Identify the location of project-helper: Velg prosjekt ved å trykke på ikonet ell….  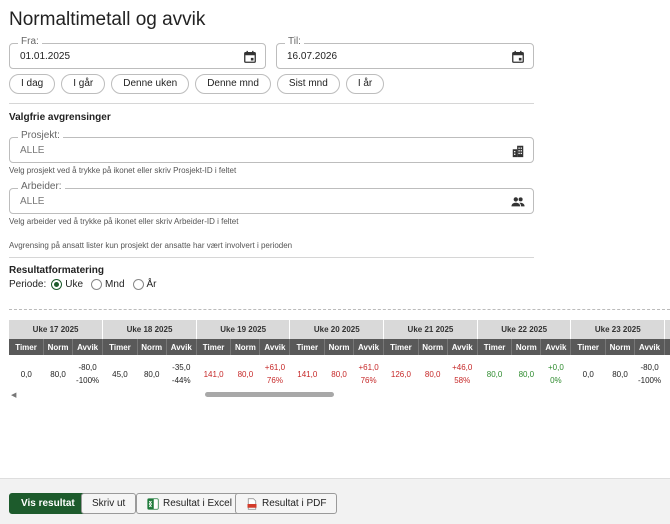
(123, 170).